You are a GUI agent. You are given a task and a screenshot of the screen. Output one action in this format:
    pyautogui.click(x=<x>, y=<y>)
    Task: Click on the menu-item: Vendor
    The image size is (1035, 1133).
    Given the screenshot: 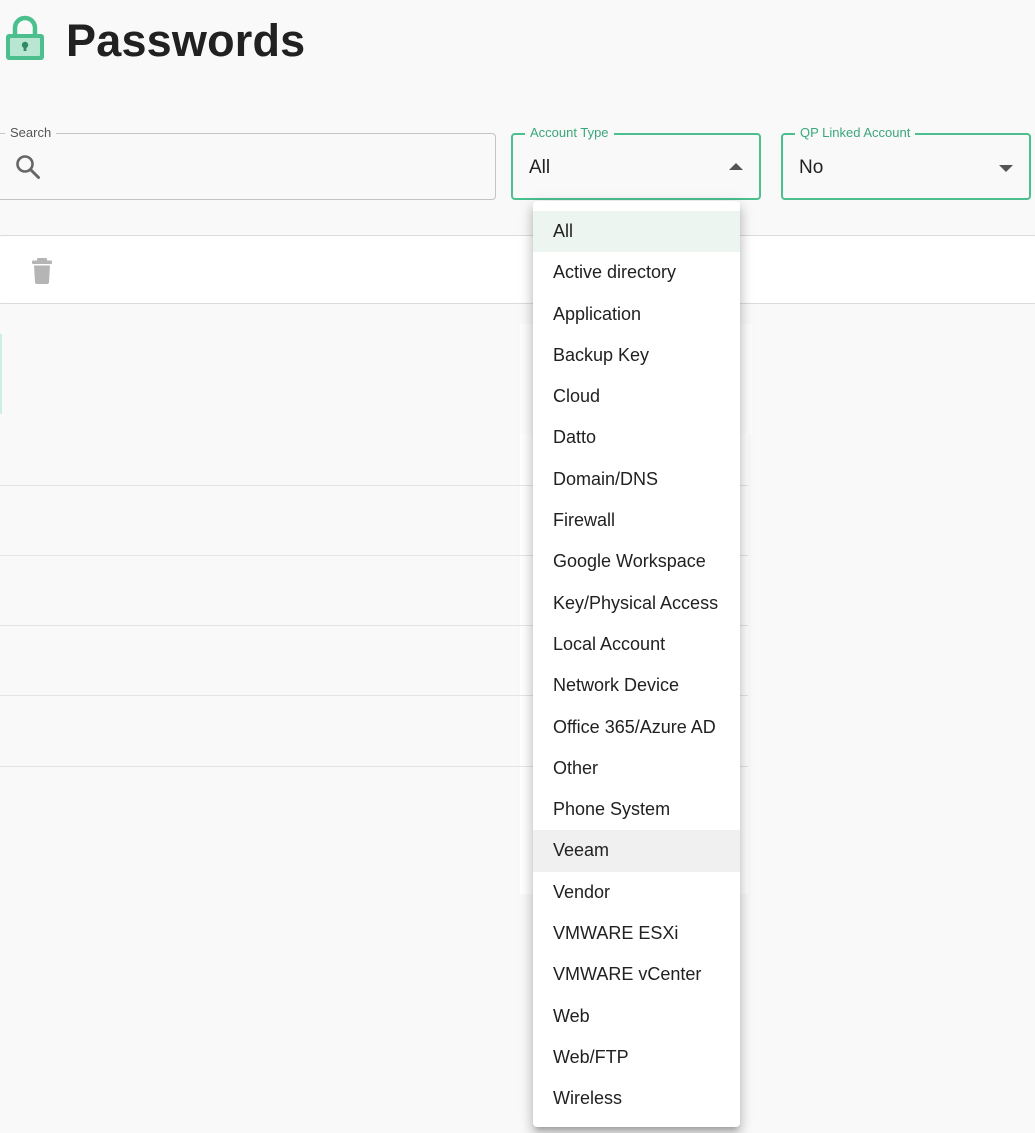 What is the action you would take?
    pyautogui.click(x=636, y=892)
    